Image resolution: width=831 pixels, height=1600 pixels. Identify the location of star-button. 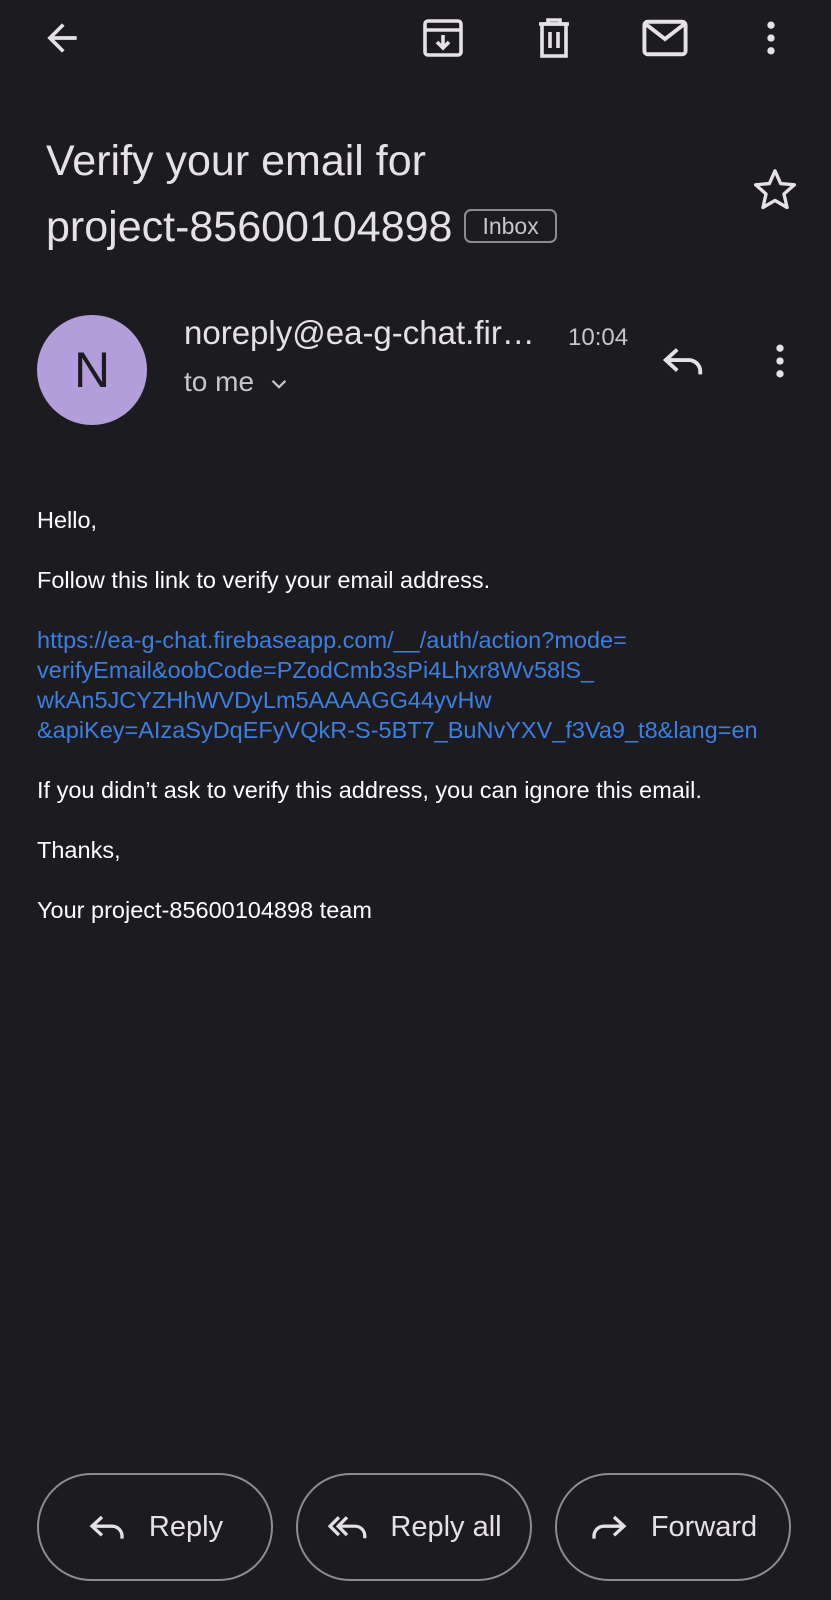
(775, 190).